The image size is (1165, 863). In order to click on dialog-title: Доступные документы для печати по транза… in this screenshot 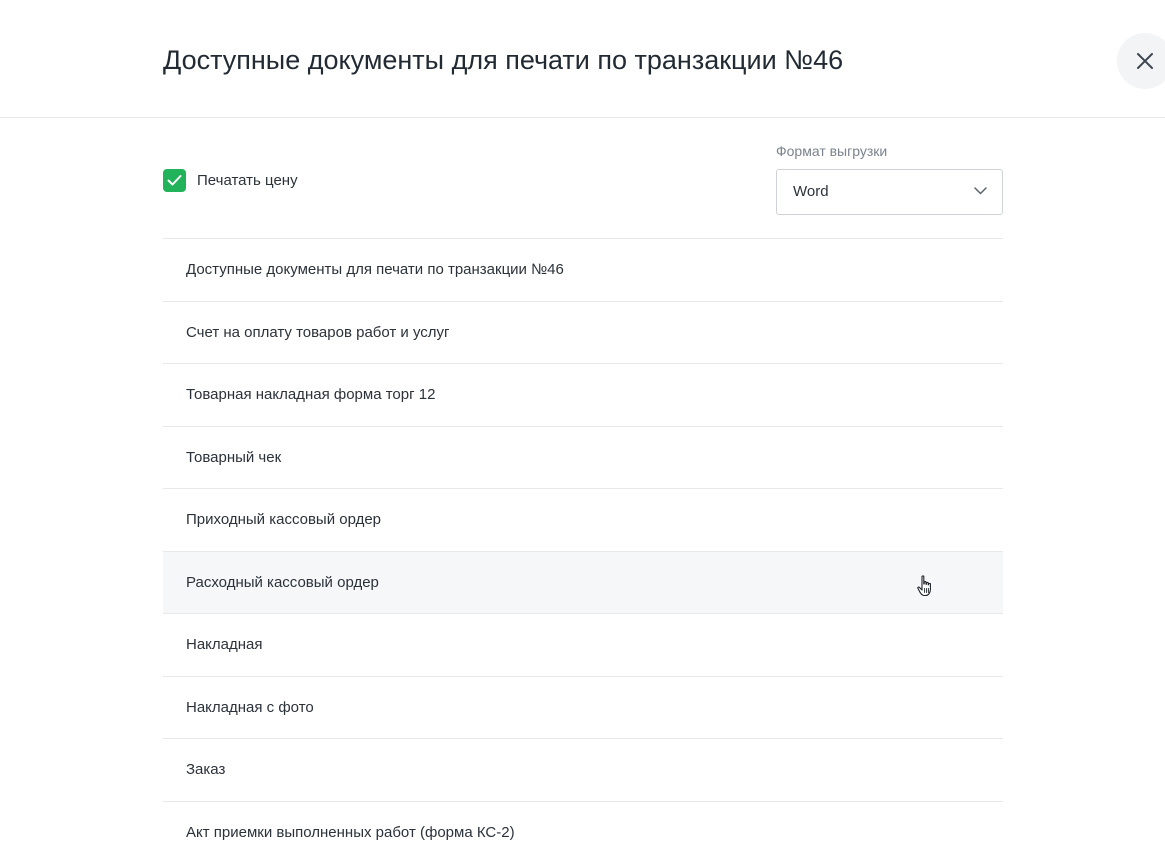, I will do `click(503, 60)`.